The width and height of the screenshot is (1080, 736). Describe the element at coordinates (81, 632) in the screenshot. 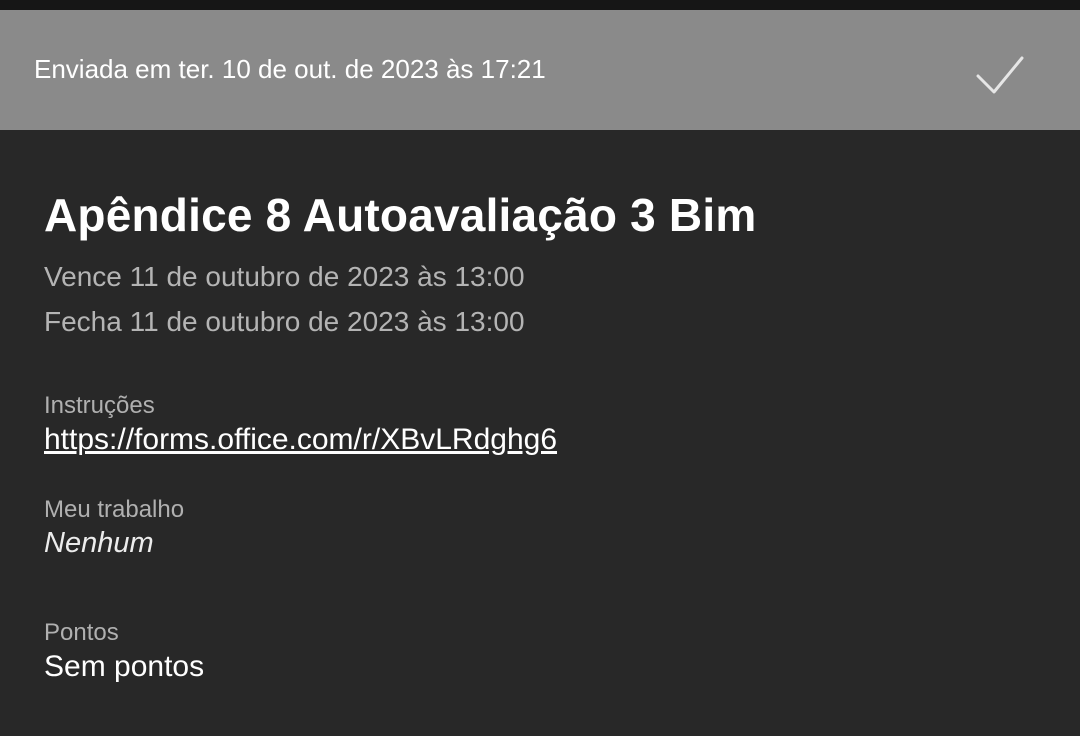

I see `points-label: Pontos` at that location.